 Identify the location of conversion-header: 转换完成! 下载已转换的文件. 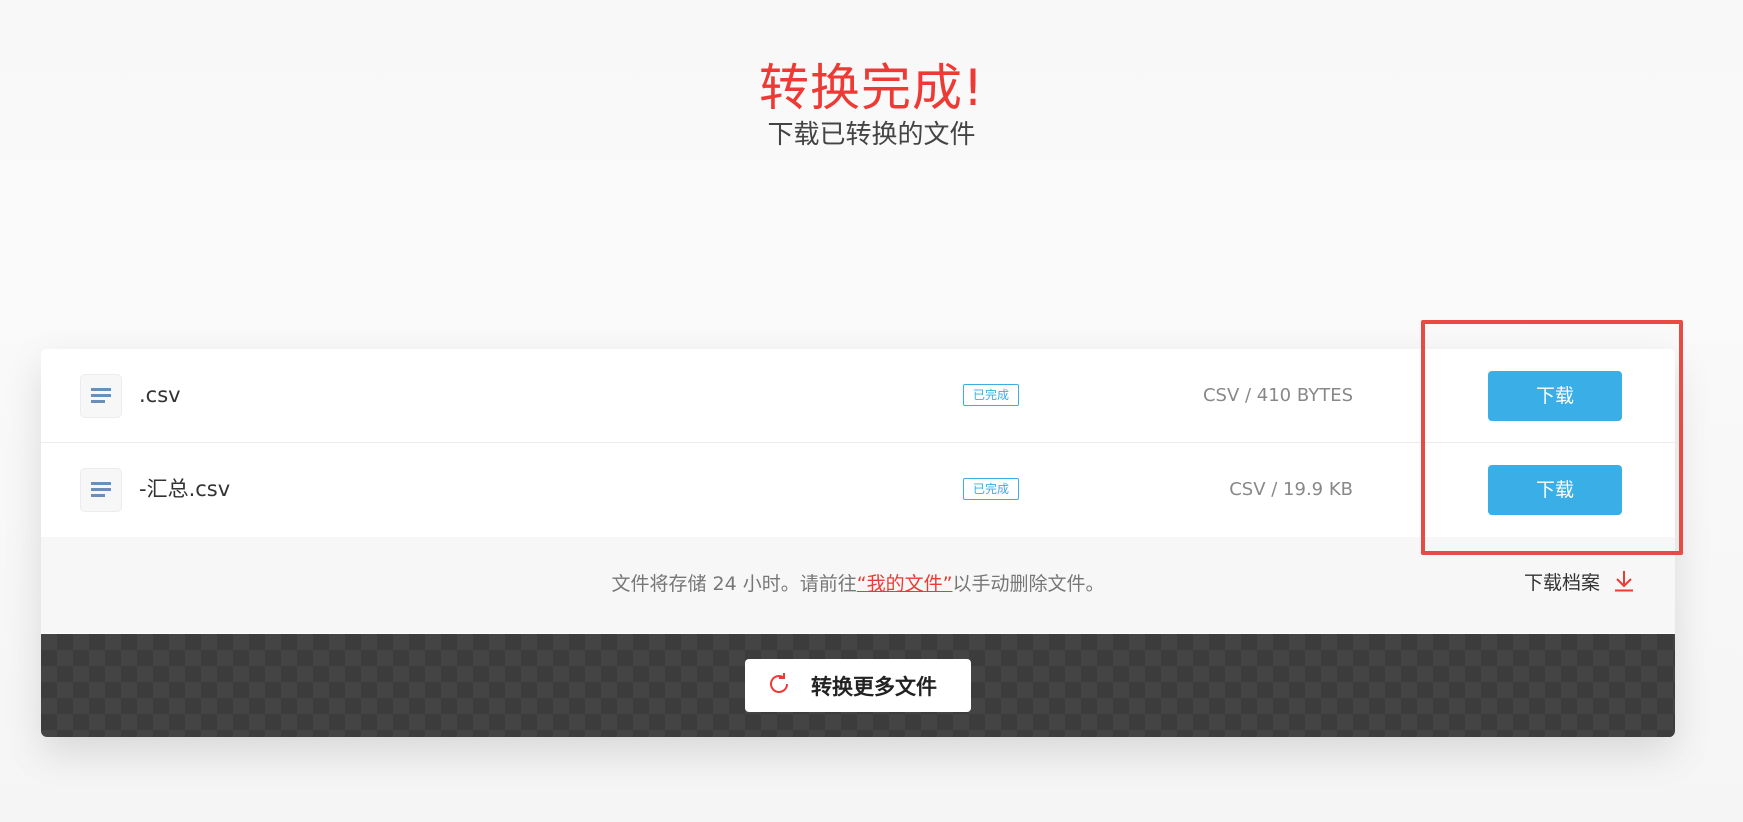
(871, 103).